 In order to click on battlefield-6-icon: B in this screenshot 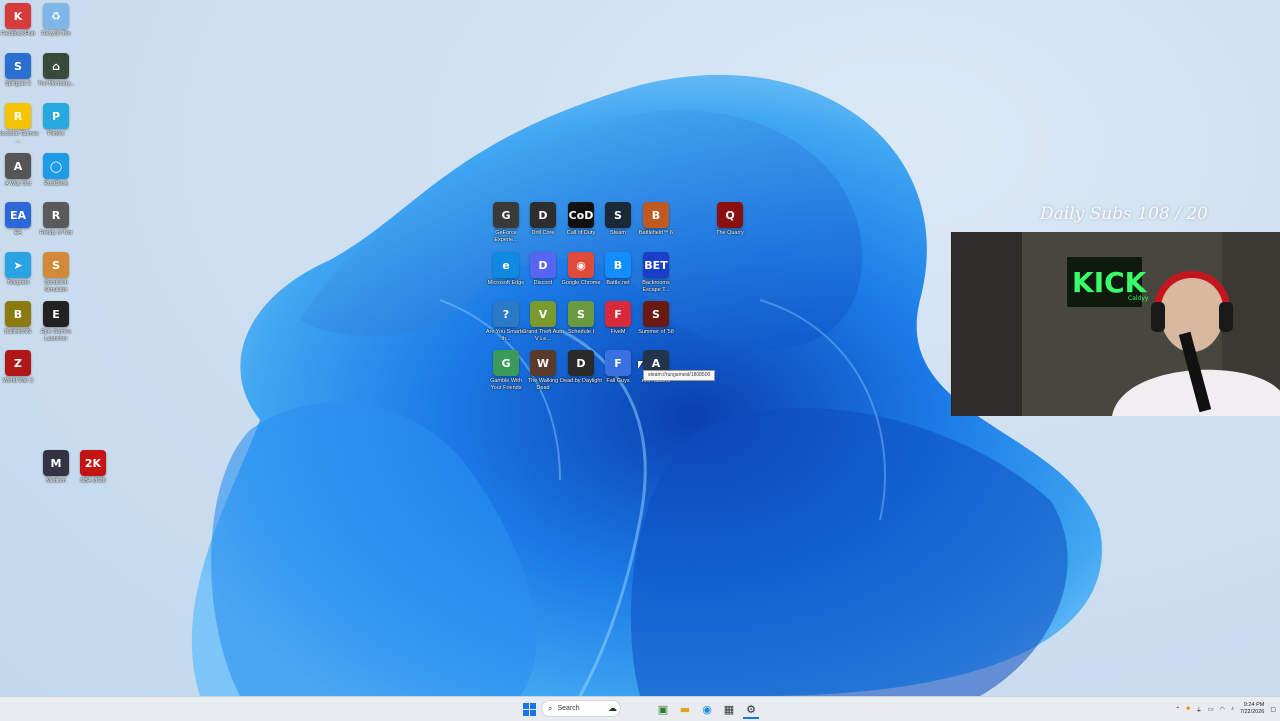, I will do `click(656, 215)`.